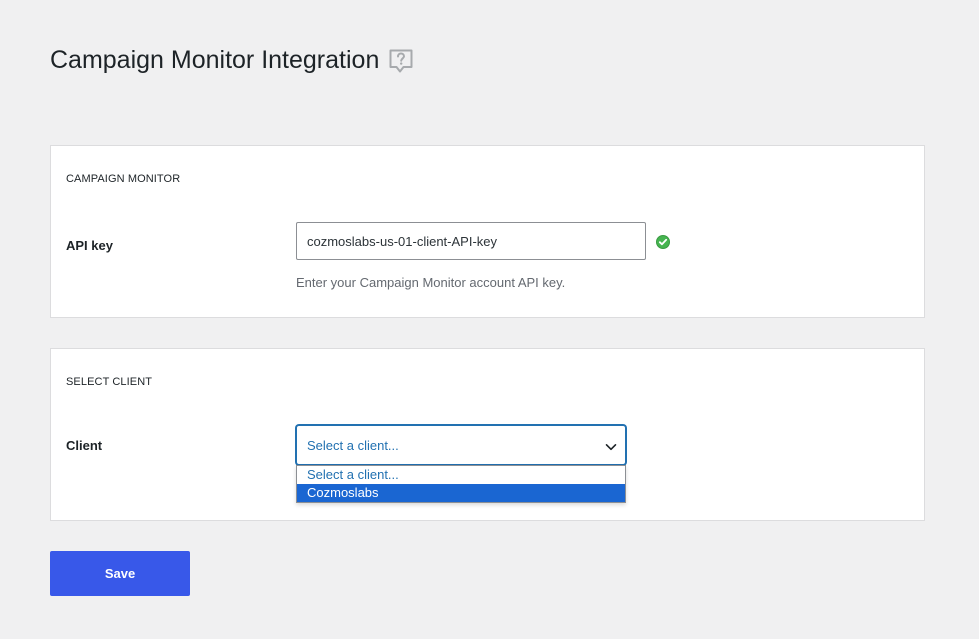 This screenshot has height=639, width=979. What do you see at coordinates (471, 241) in the screenshot?
I see `api-key-input` at bounding box center [471, 241].